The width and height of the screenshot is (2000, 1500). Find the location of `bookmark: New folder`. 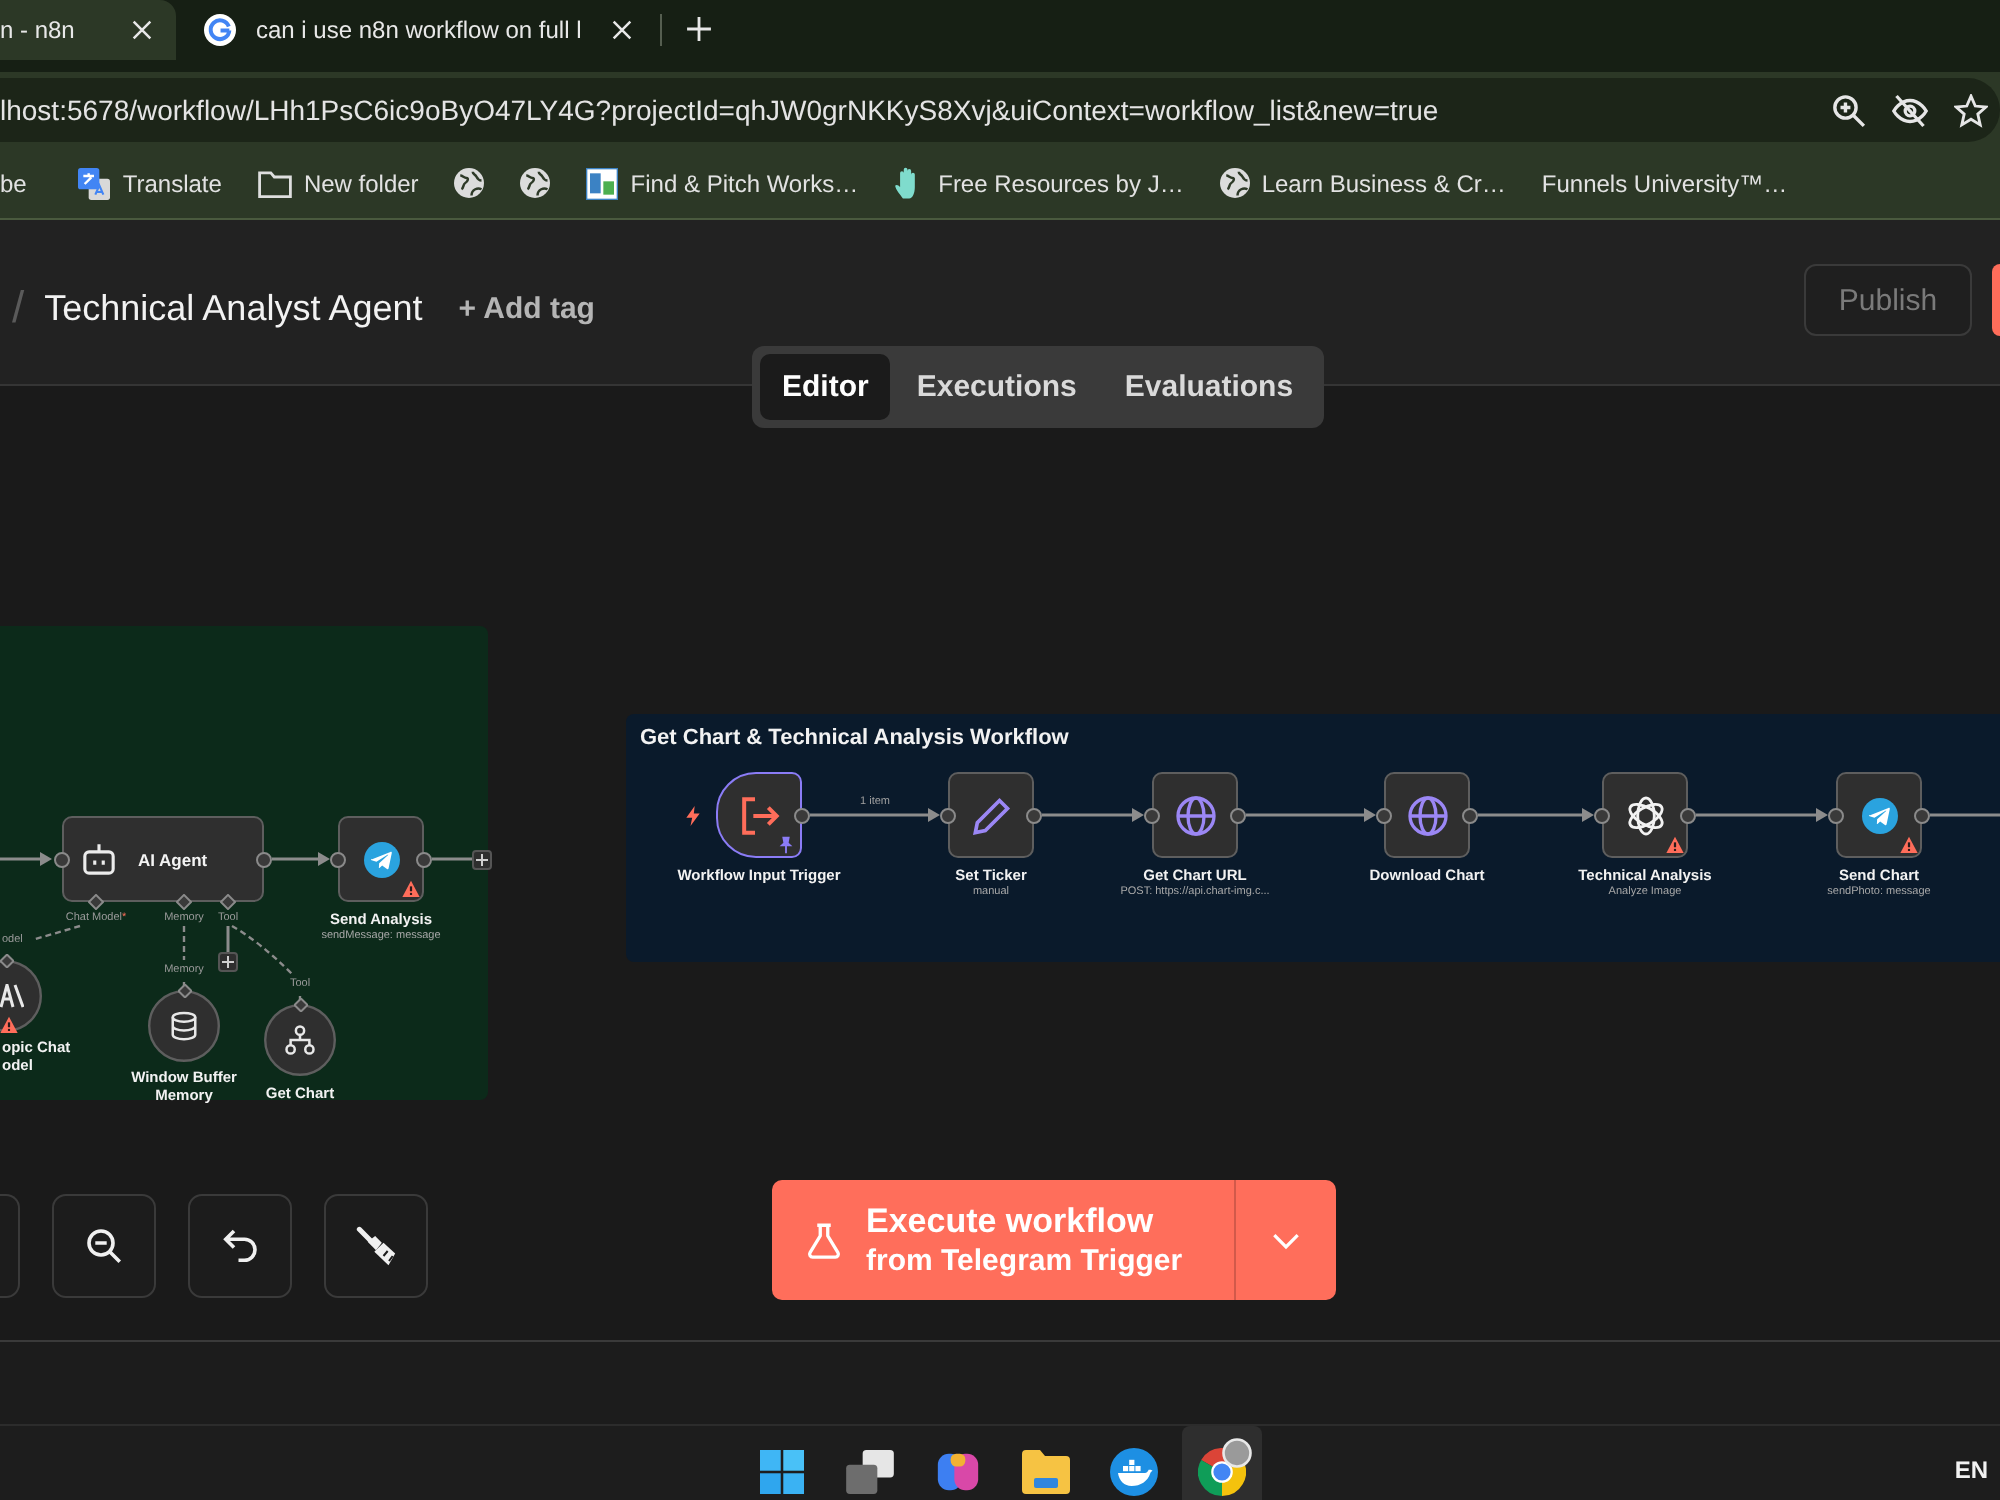

bookmark: New folder is located at coordinates (338, 183).